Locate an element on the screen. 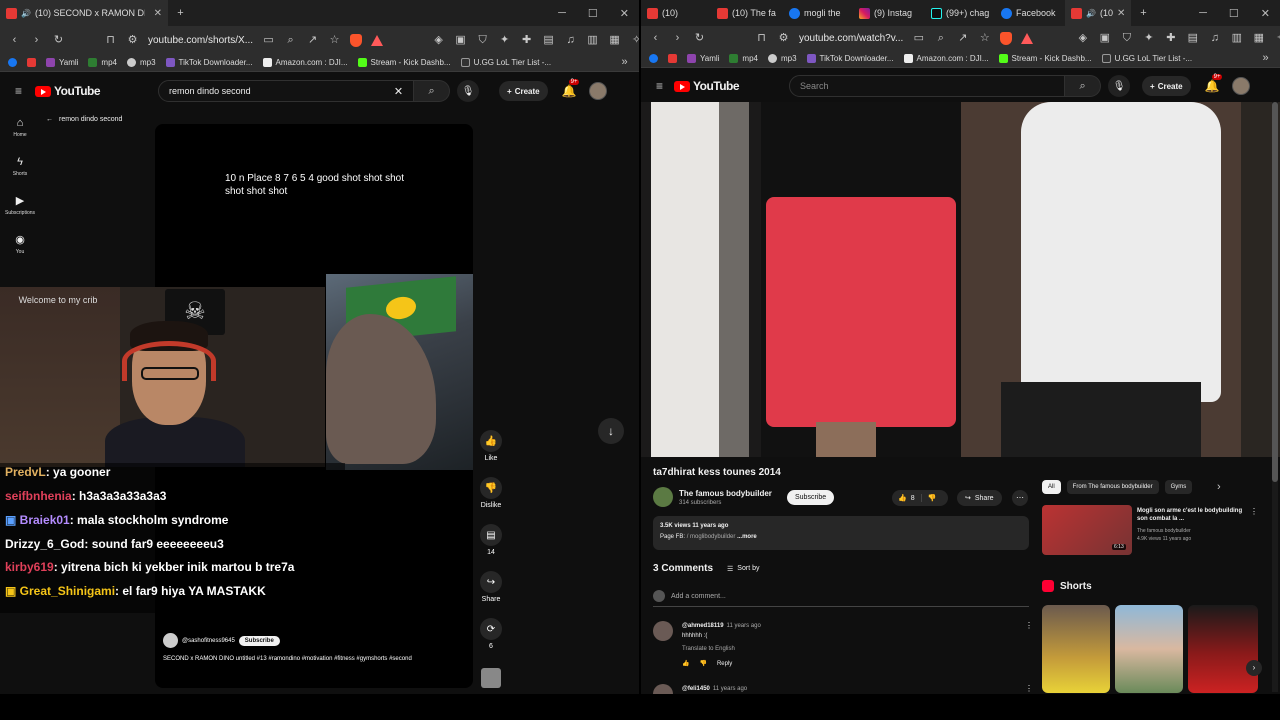 The height and width of the screenshot is (720, 1280). like-button: 👍 8 is located at coordinates (907, 498).